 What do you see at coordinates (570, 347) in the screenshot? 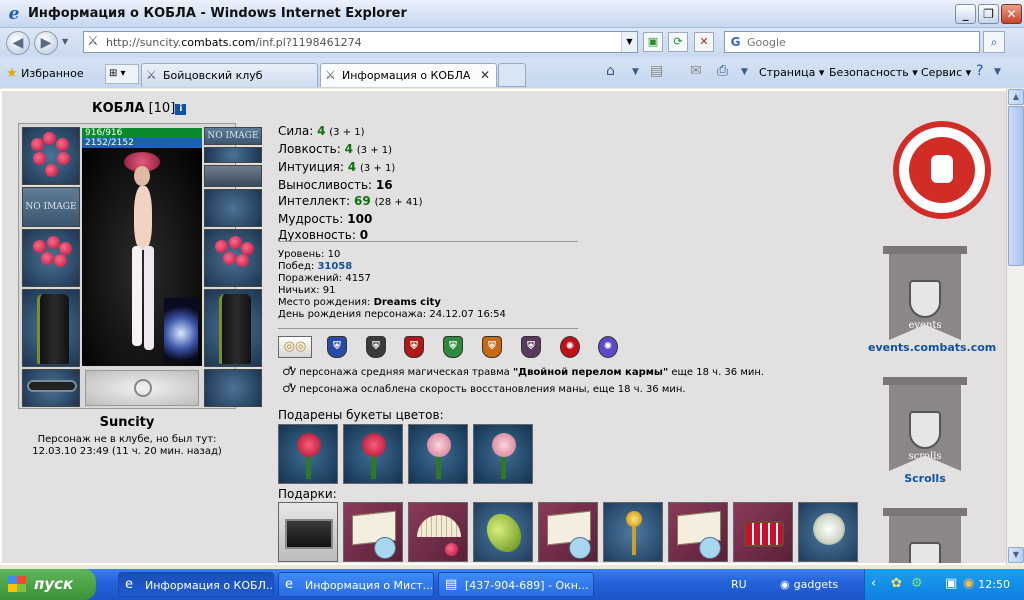
I see `red-dragon-badge-icon: ✺` at bounding box center [570, 347].